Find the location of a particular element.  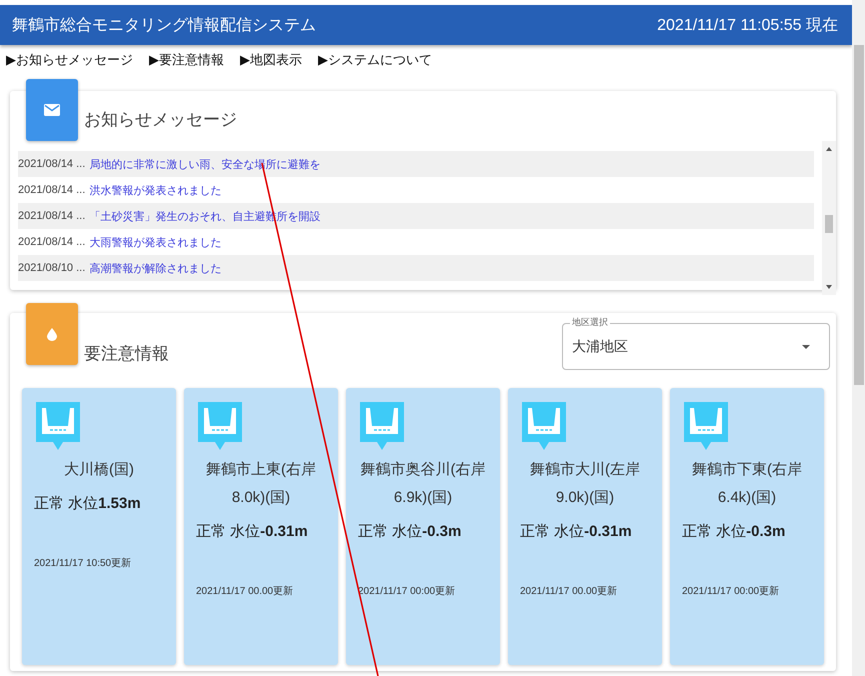

station-card: 舞鶴市大川(左岸9.0k)(国) 正常 水位-0.31m 2021/11/17 00.00更新 is located at coordinates (585, 526).